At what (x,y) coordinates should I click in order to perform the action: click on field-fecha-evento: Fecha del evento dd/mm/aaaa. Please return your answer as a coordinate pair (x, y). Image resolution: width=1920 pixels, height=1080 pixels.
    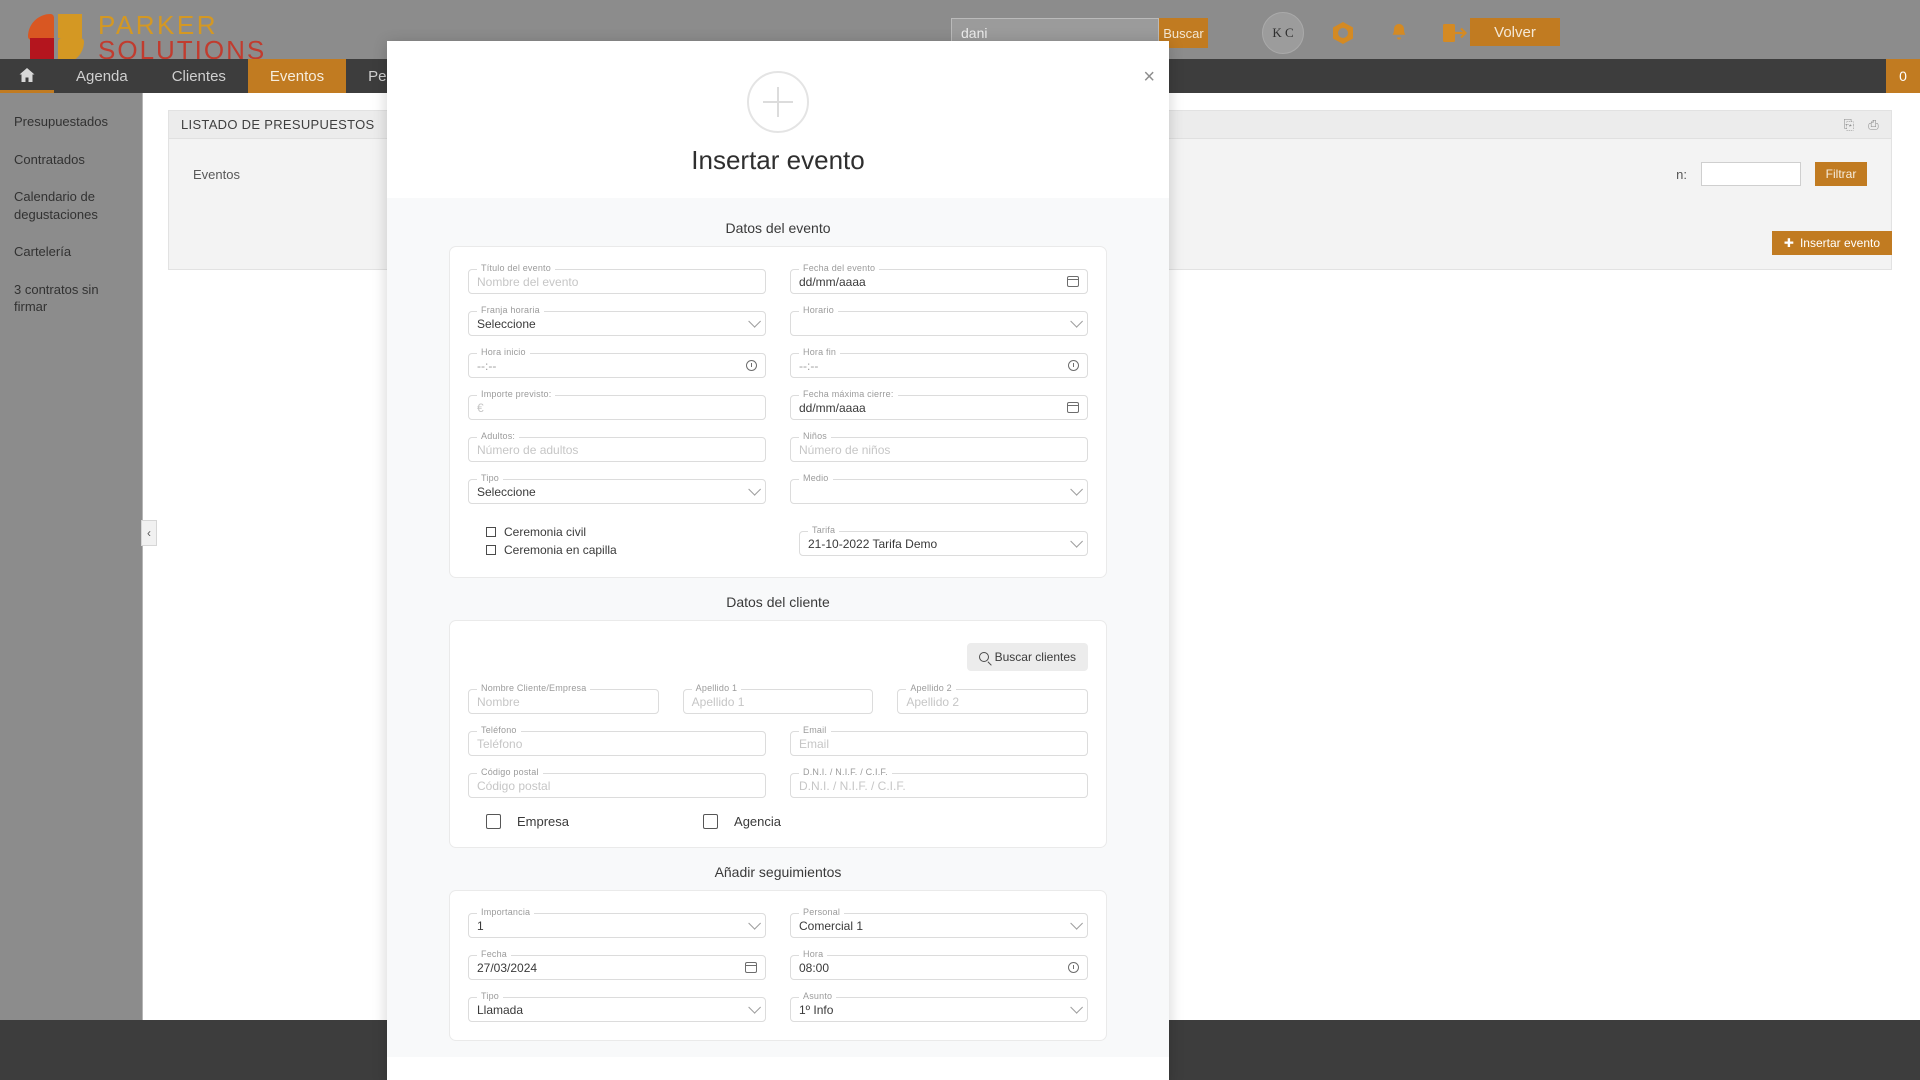
    Looking at the image, I should click on (939, 278).